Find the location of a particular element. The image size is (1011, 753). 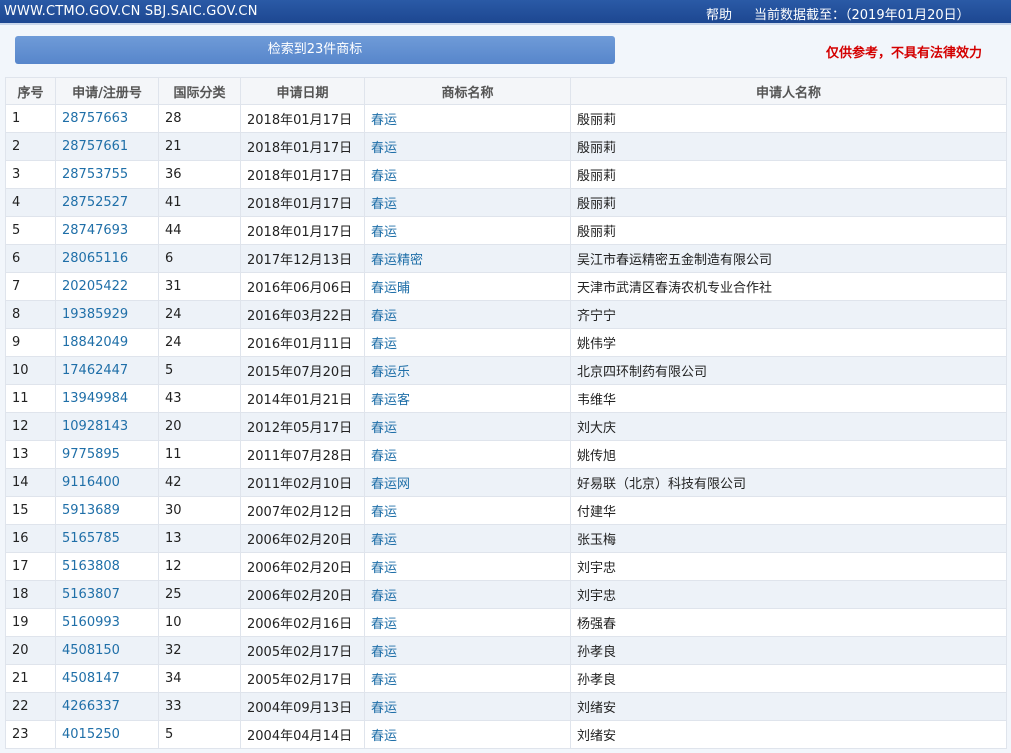

row-number: 21 is located at coordinates (20, 678).